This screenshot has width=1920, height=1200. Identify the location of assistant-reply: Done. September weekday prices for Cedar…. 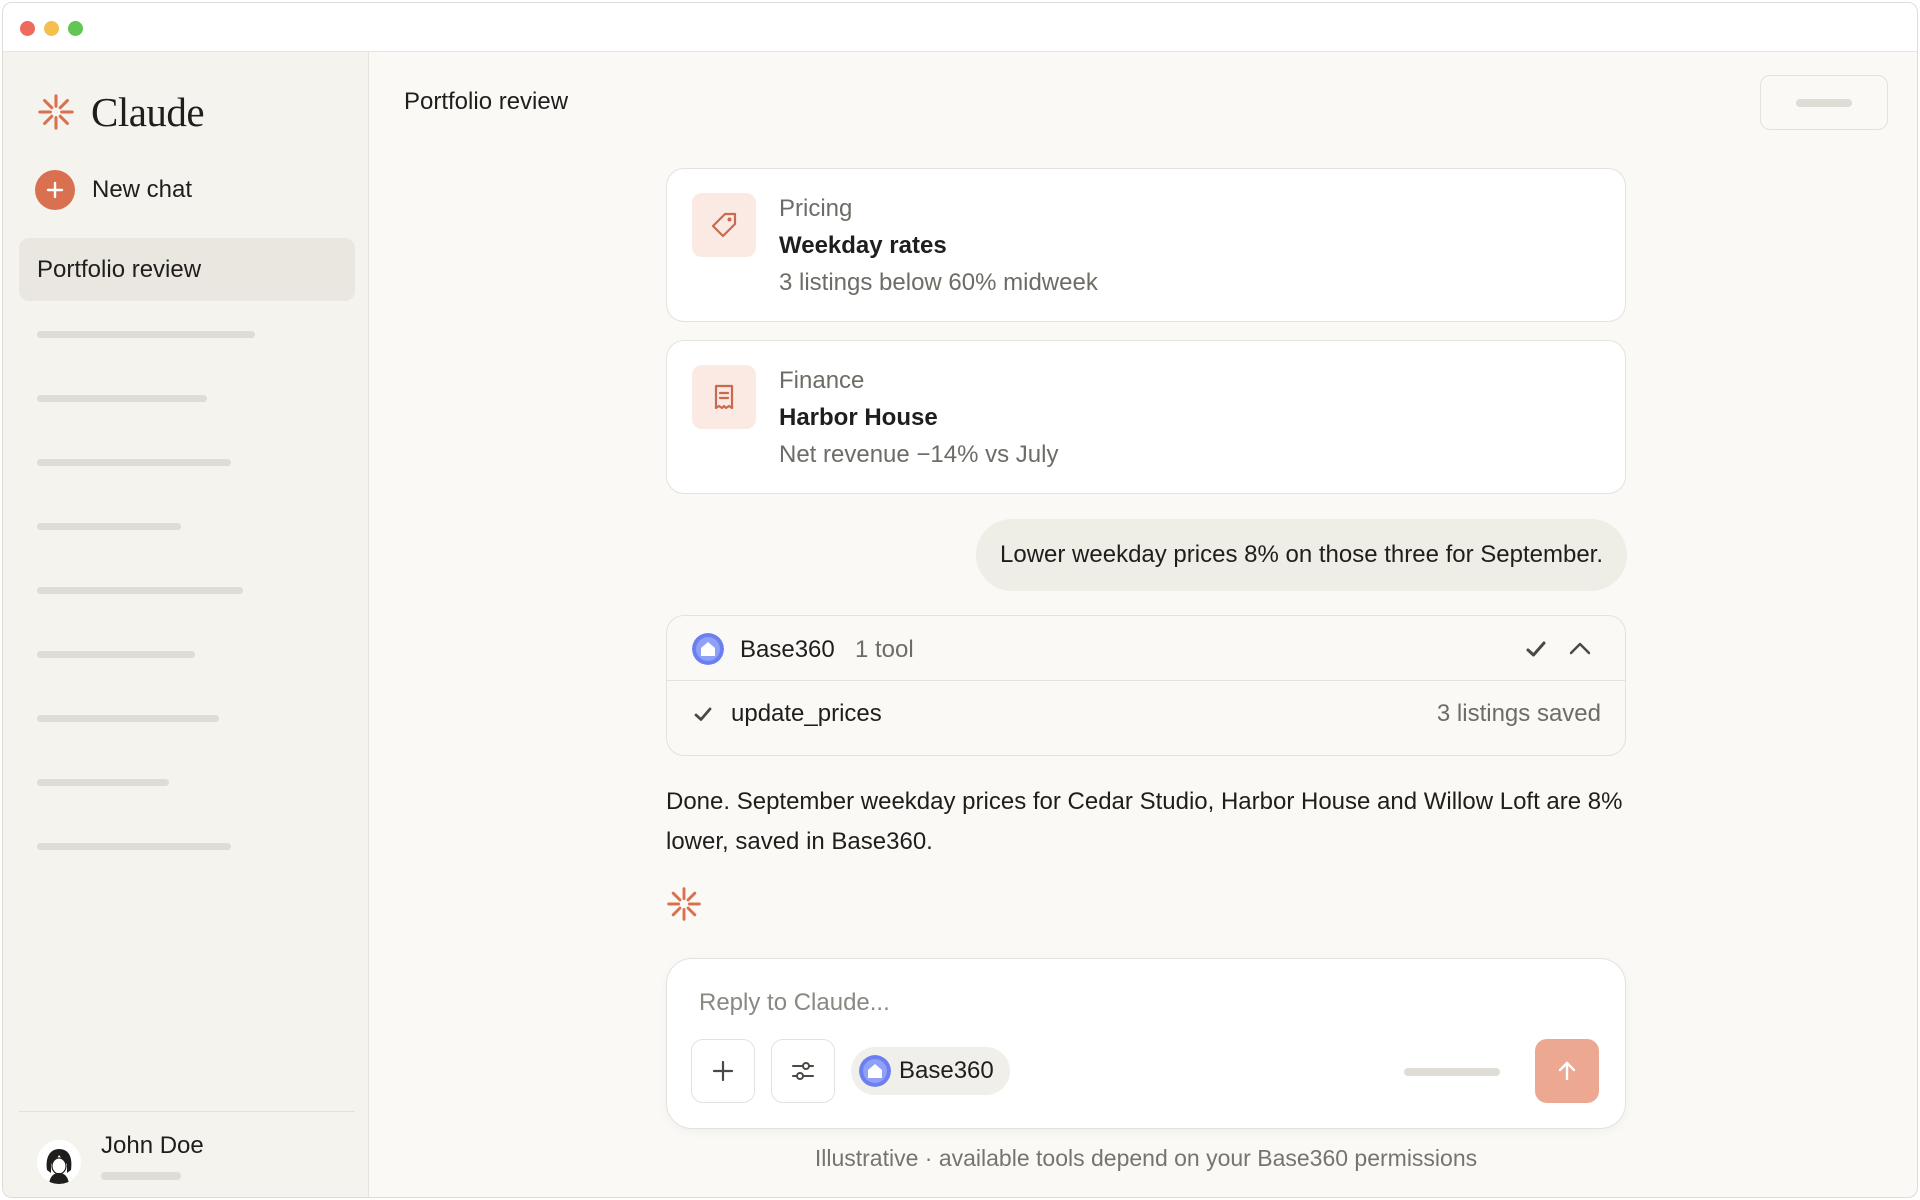
(1144, 821).